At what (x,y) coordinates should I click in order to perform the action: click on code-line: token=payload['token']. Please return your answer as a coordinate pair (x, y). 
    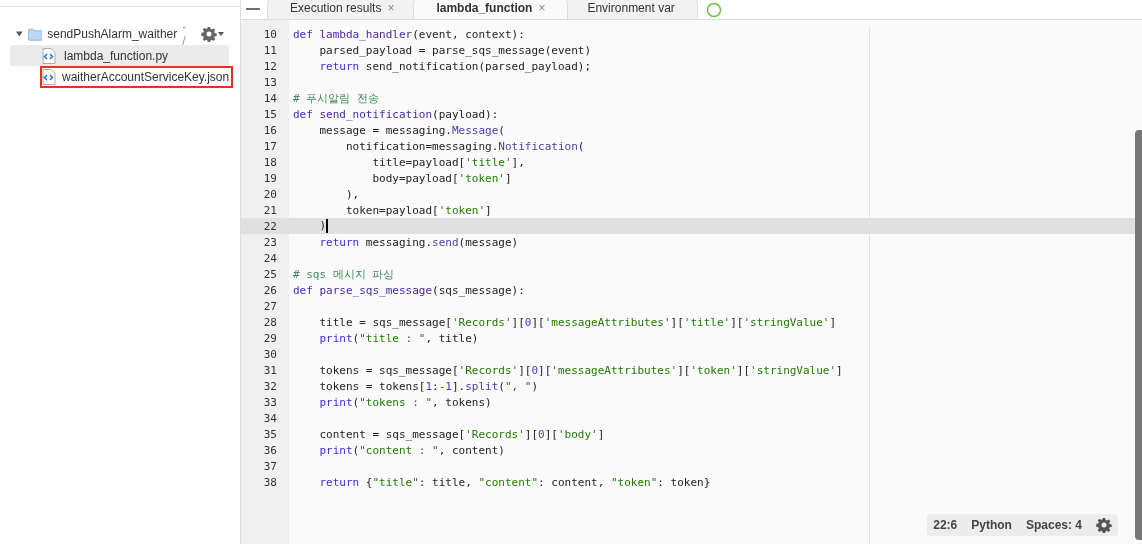
    Looking at the image, I should click on (418, 210).